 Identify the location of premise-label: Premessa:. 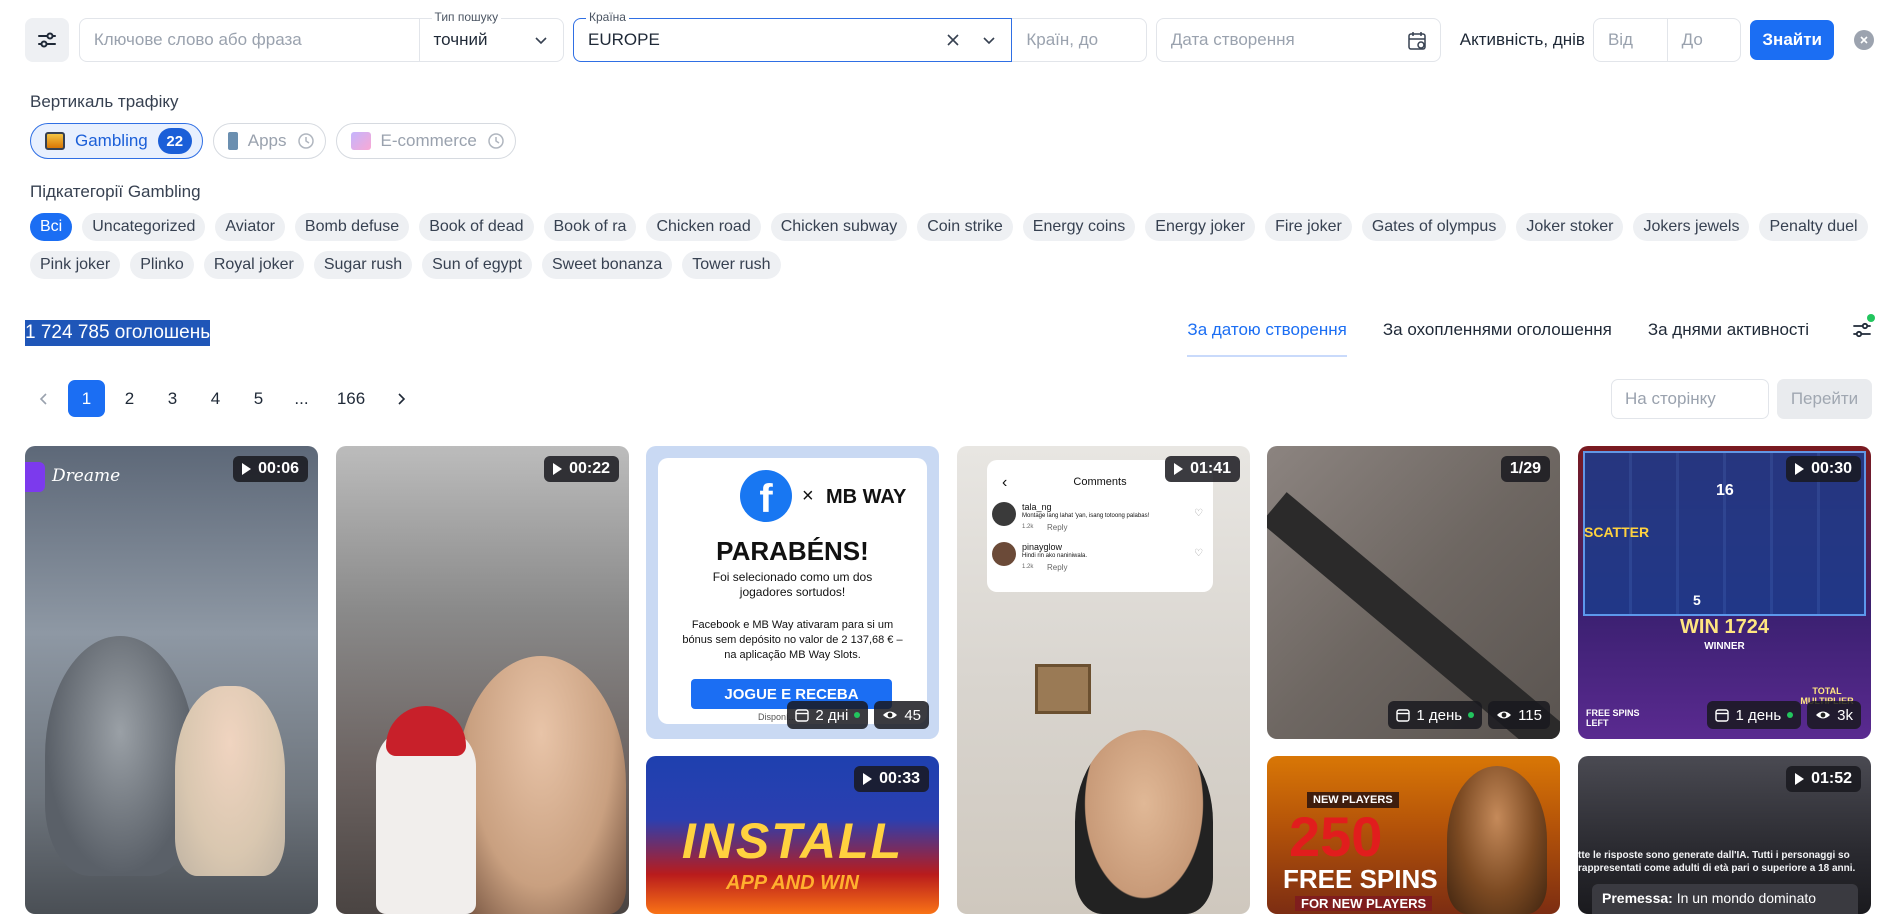
(1637, 898).